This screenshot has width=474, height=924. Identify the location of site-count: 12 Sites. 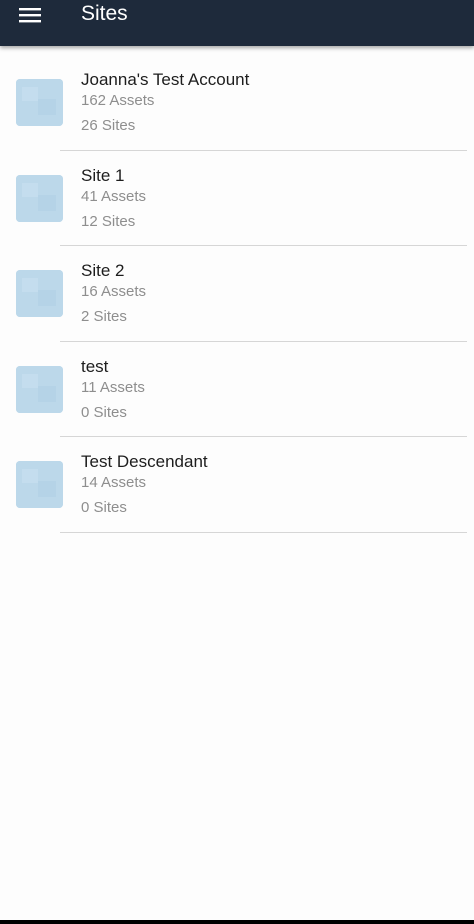
(108, 221).